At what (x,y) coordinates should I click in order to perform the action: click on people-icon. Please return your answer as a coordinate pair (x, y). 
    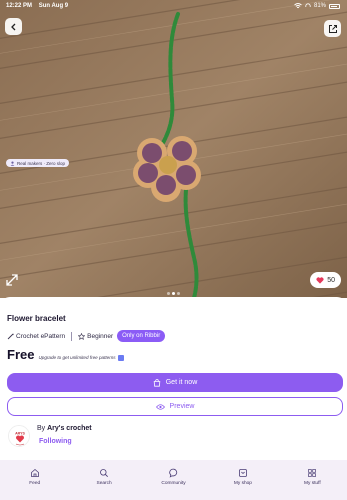
    Looking at the image, I should click on (12, 163).